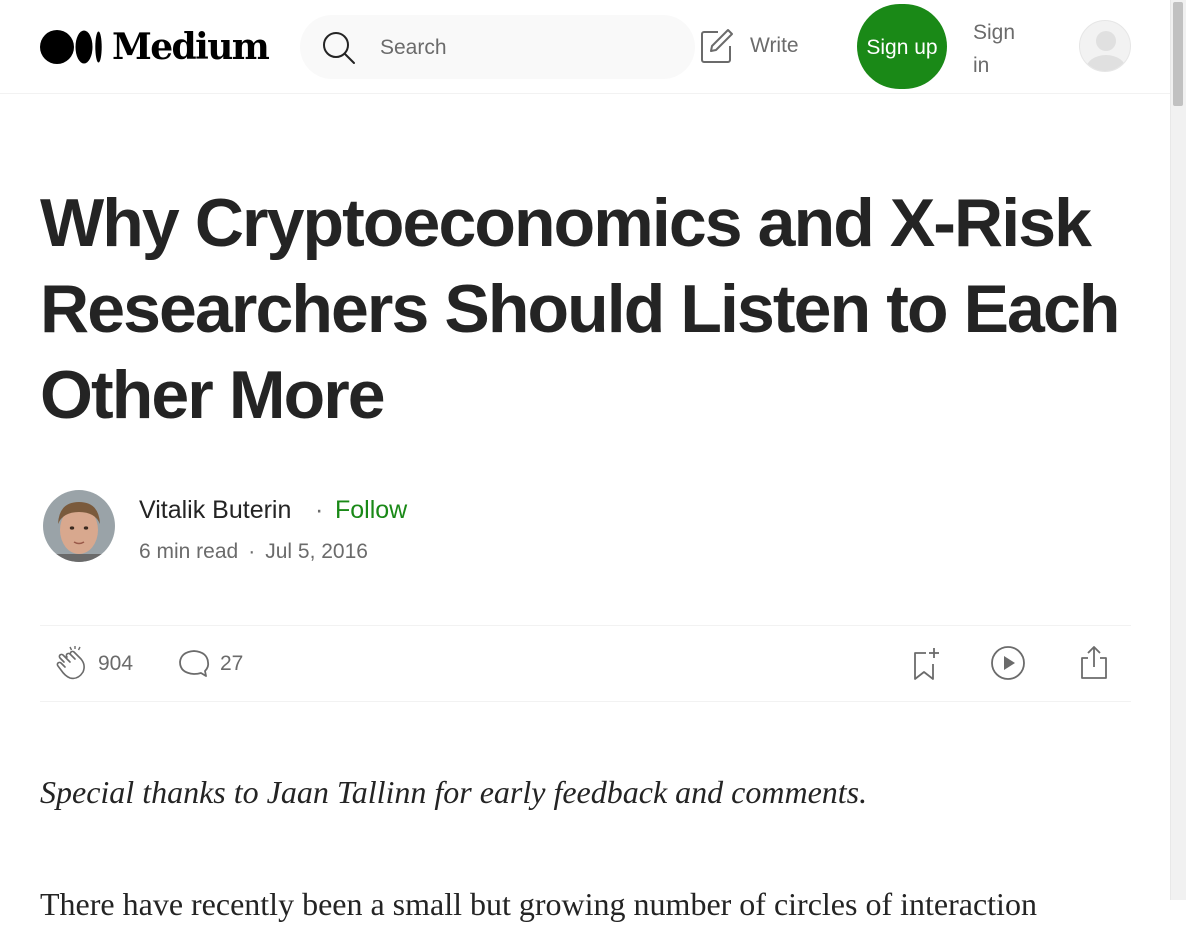 The height and width of the screenshot is (928, 1186). I want to click on search-icon, so click(339, 48).